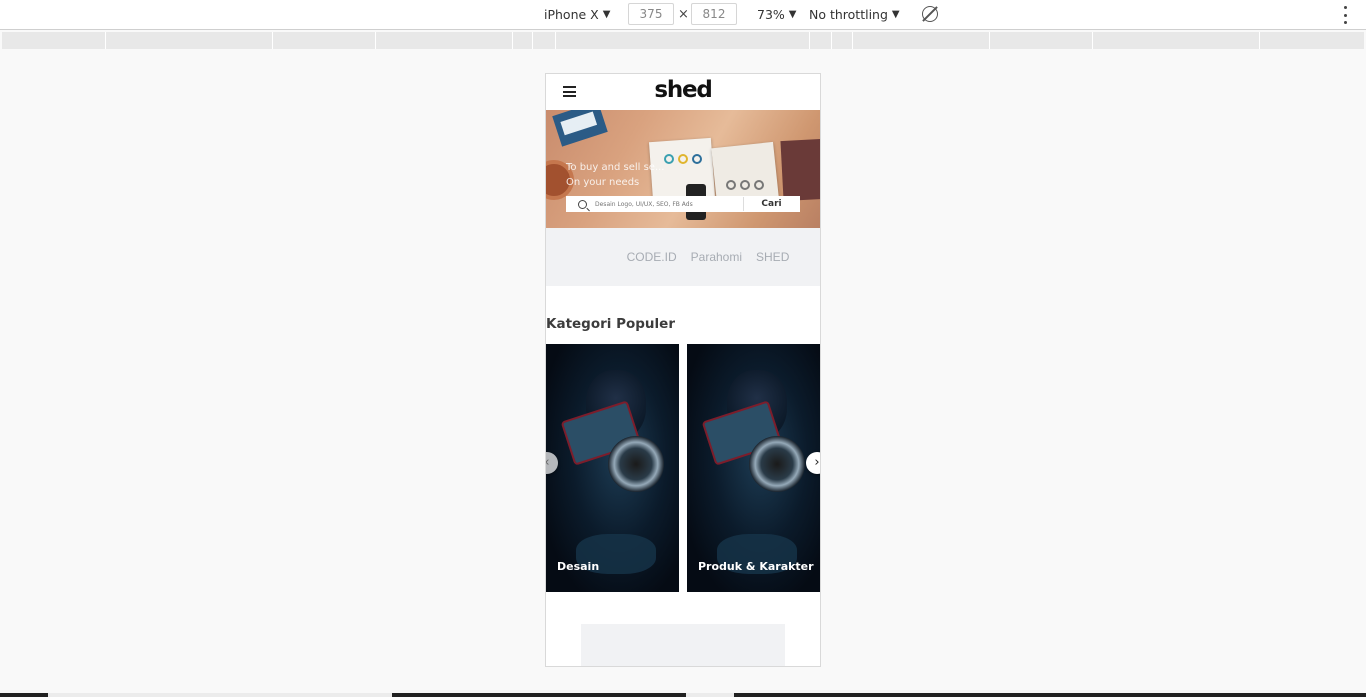  I want to click on device-select: iPhone X ▼, so click(577, 14).